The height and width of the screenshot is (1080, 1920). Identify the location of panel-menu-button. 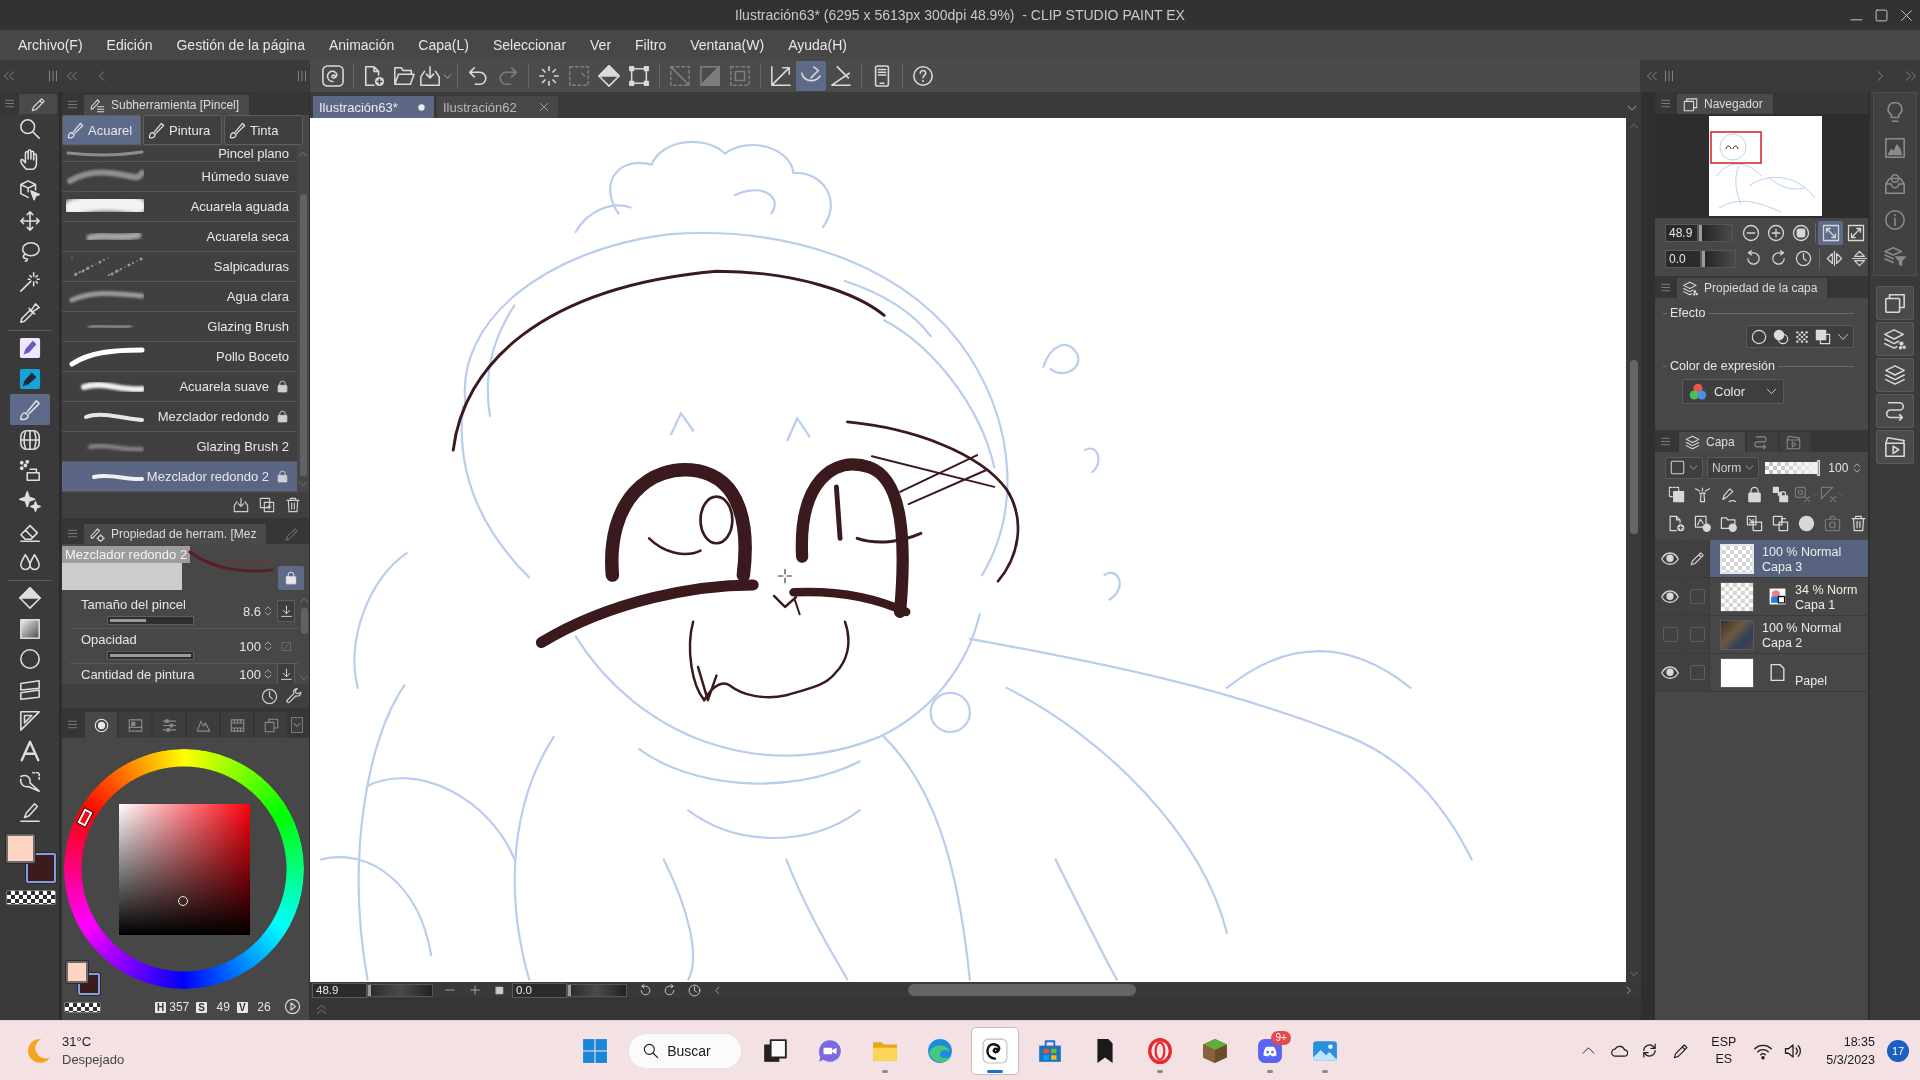
(297, 725).